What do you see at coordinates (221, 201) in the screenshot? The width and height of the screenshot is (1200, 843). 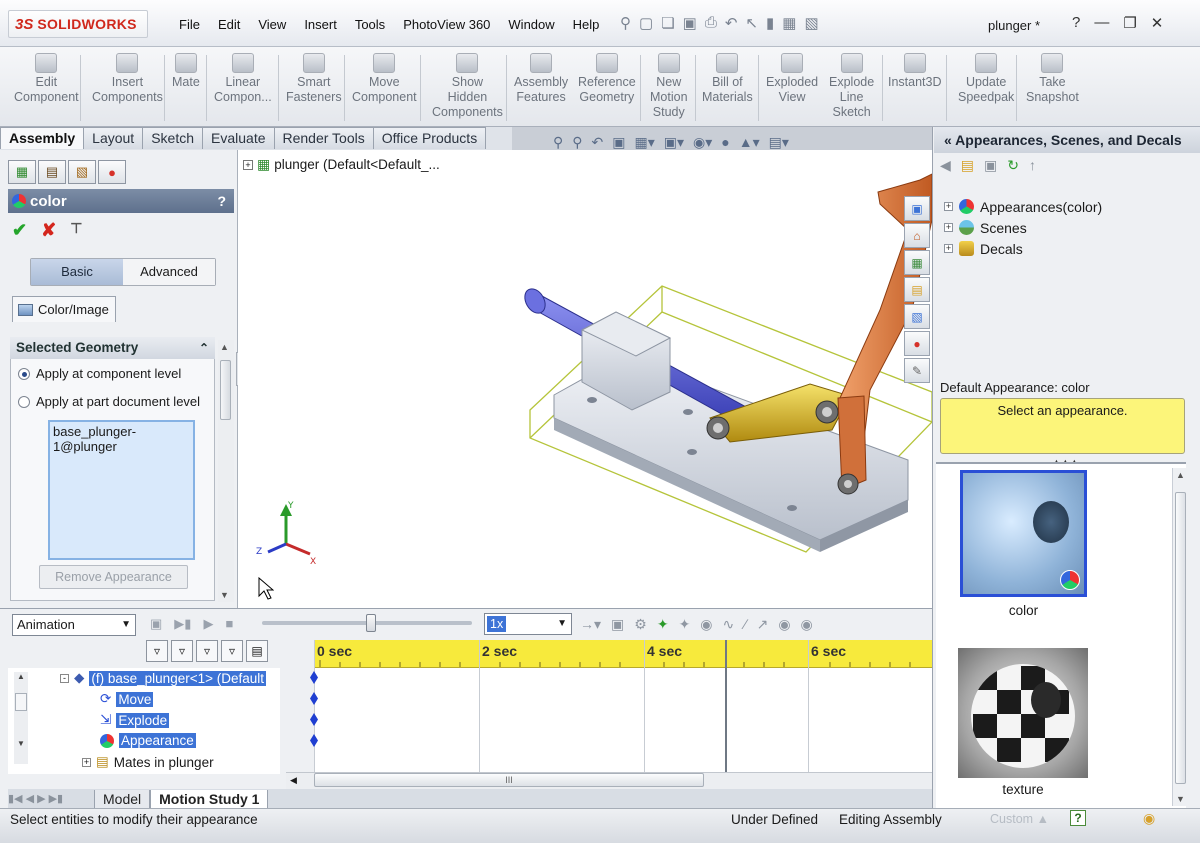 I see `pm-help-icon: ?` at bounding box center [221, 201].